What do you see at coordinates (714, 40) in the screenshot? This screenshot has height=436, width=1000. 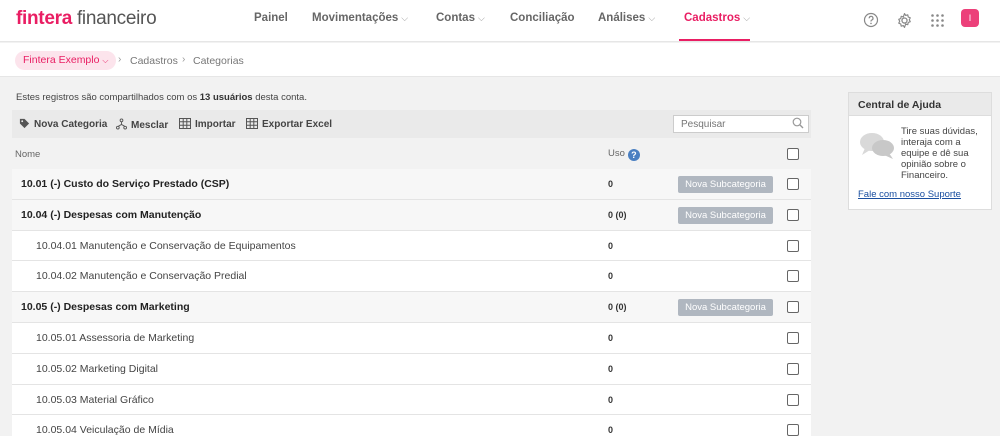 I see `active-nav-indicator` at bounding box center [714, 40].